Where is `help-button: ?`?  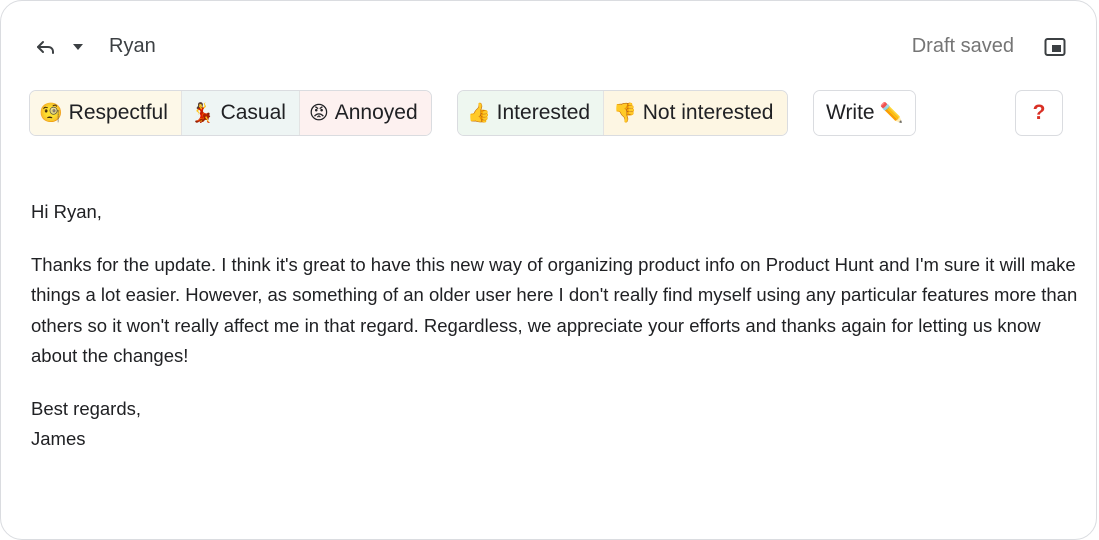 help-button: ? is located at coordinates (1039, 113).